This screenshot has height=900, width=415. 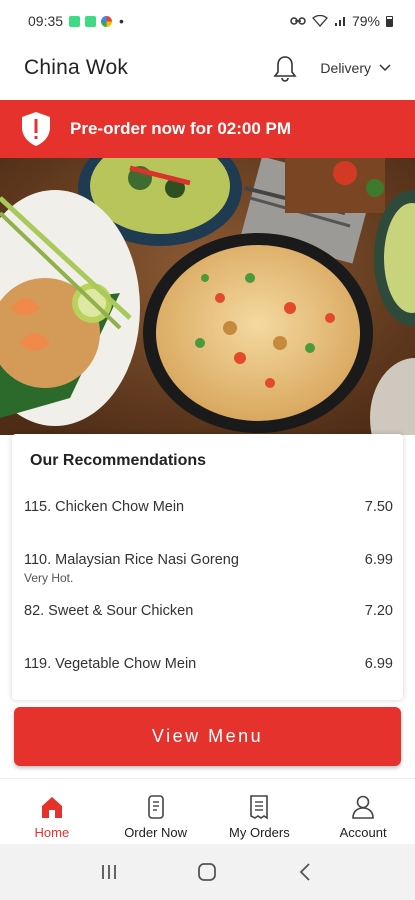 I want to click on recommendations-title: Our Recommendations, so click(x=118, y=460).